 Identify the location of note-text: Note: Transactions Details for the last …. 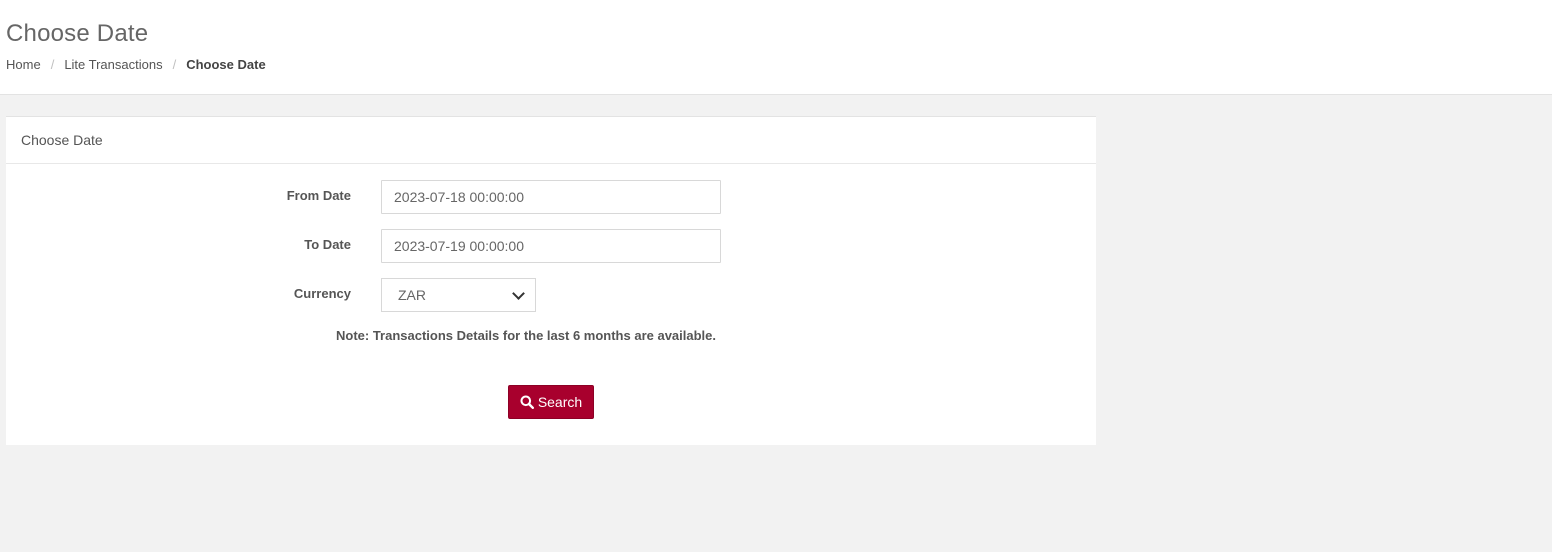
(526, 335).